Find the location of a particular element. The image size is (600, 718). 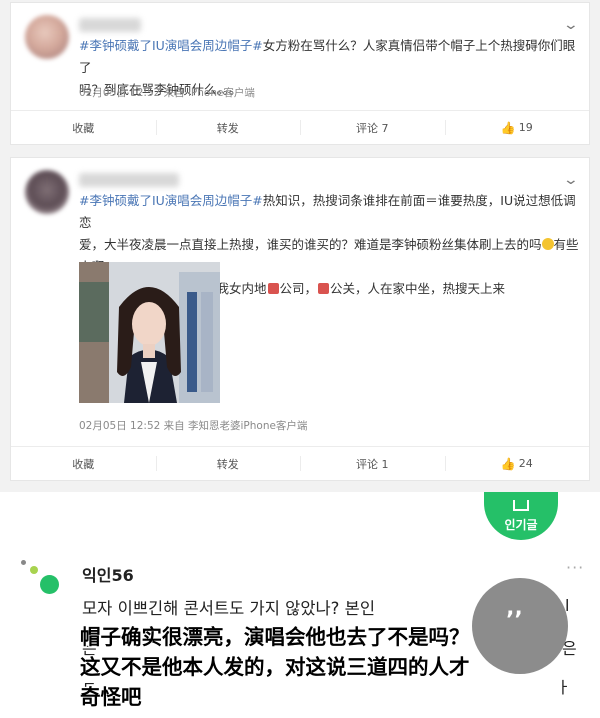

photo-illustration is located at coordinates (149, 332).